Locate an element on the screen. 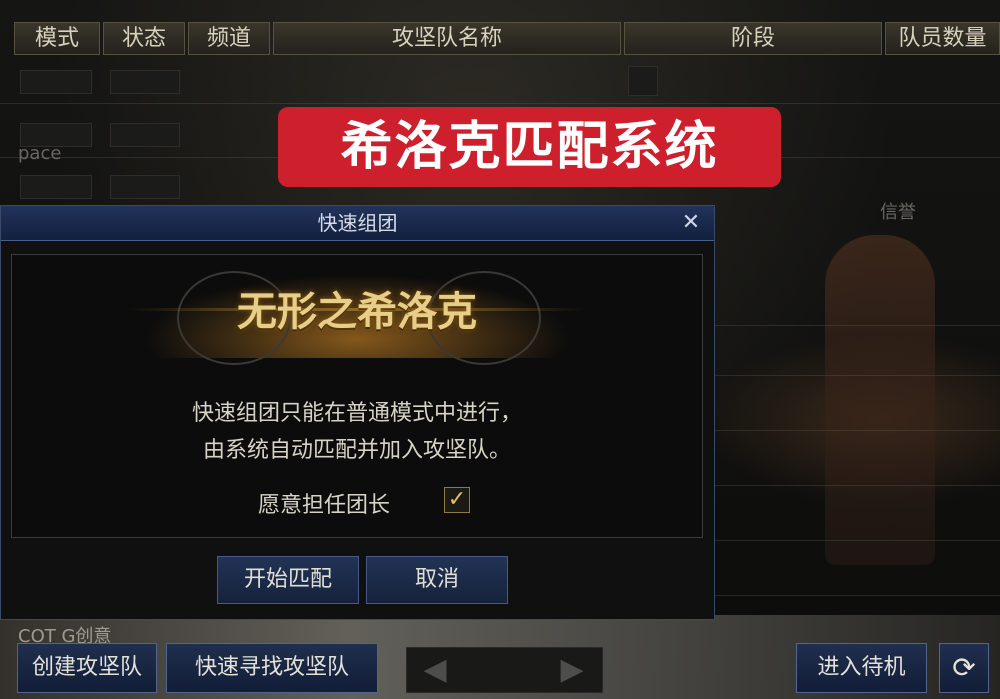 The image size is (1000, 699). column-header-channel: 频道 is located at coordinates (229, 38).